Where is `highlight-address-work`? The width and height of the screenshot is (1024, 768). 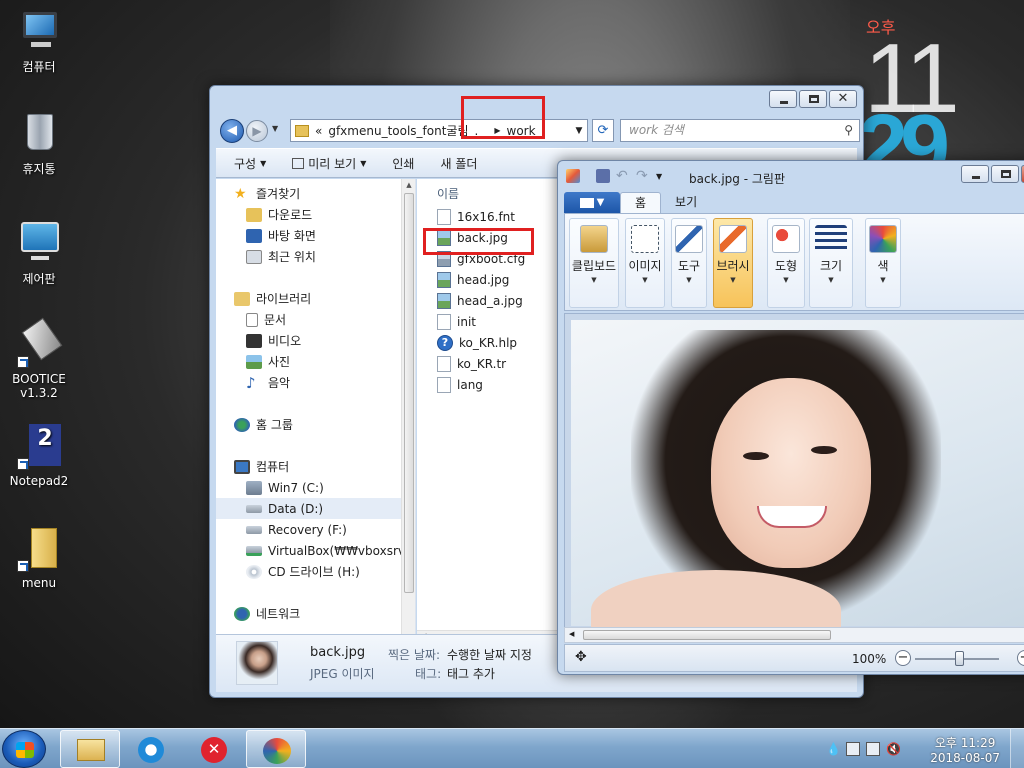 highlight-address-work is located at coordinates (503, 117).